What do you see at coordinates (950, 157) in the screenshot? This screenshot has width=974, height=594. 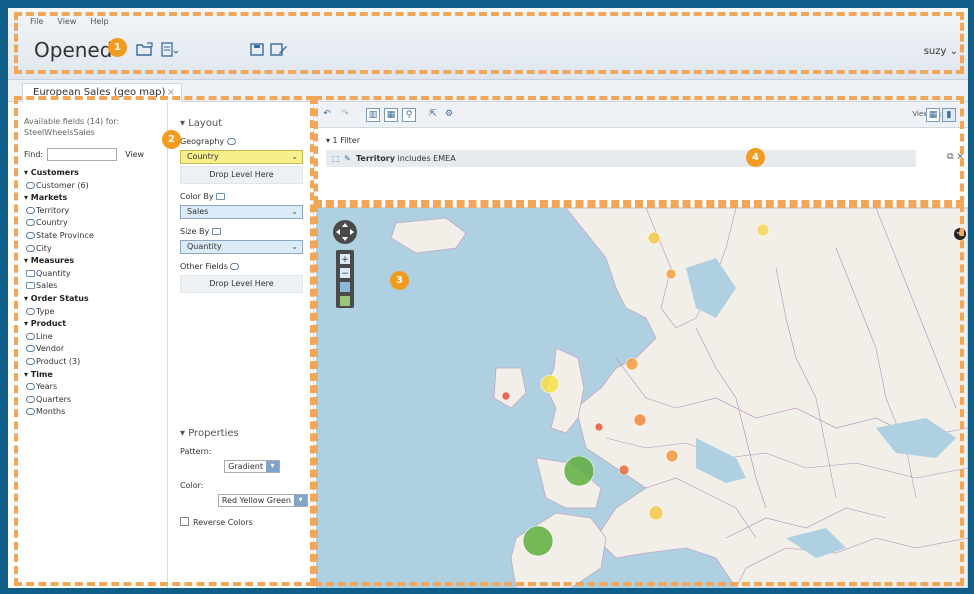 I see `filter-export-icon: ⧉` at bounding box center [950, 157].